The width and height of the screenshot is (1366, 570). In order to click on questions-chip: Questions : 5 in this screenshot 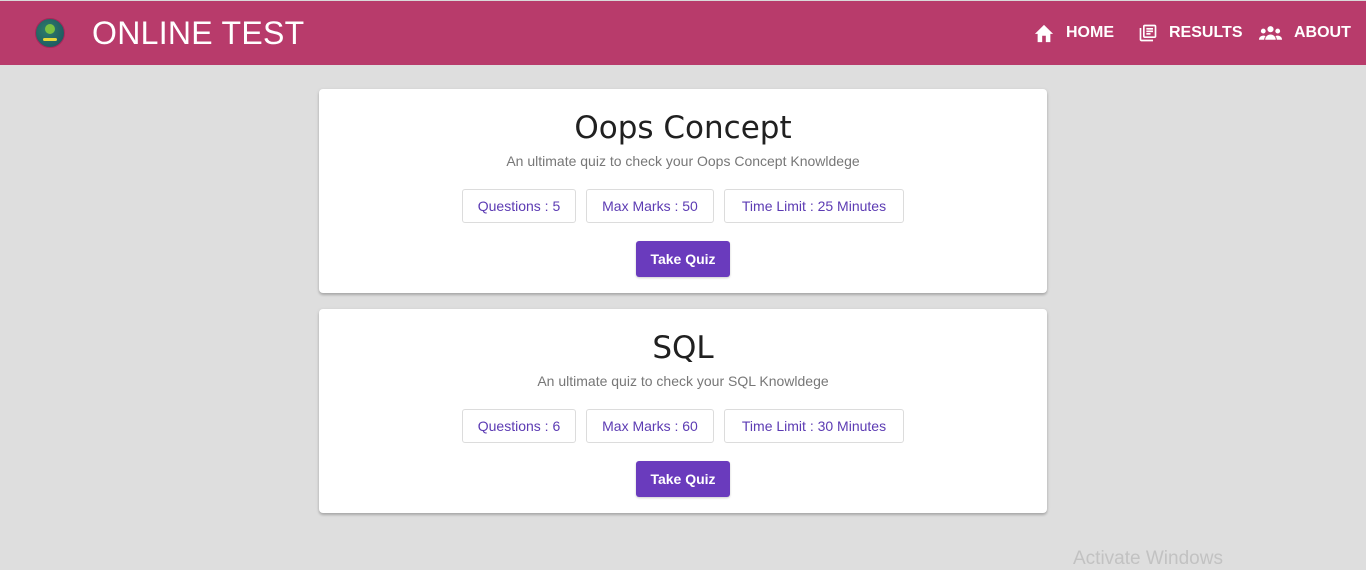, I will do `click(519, 206)`.